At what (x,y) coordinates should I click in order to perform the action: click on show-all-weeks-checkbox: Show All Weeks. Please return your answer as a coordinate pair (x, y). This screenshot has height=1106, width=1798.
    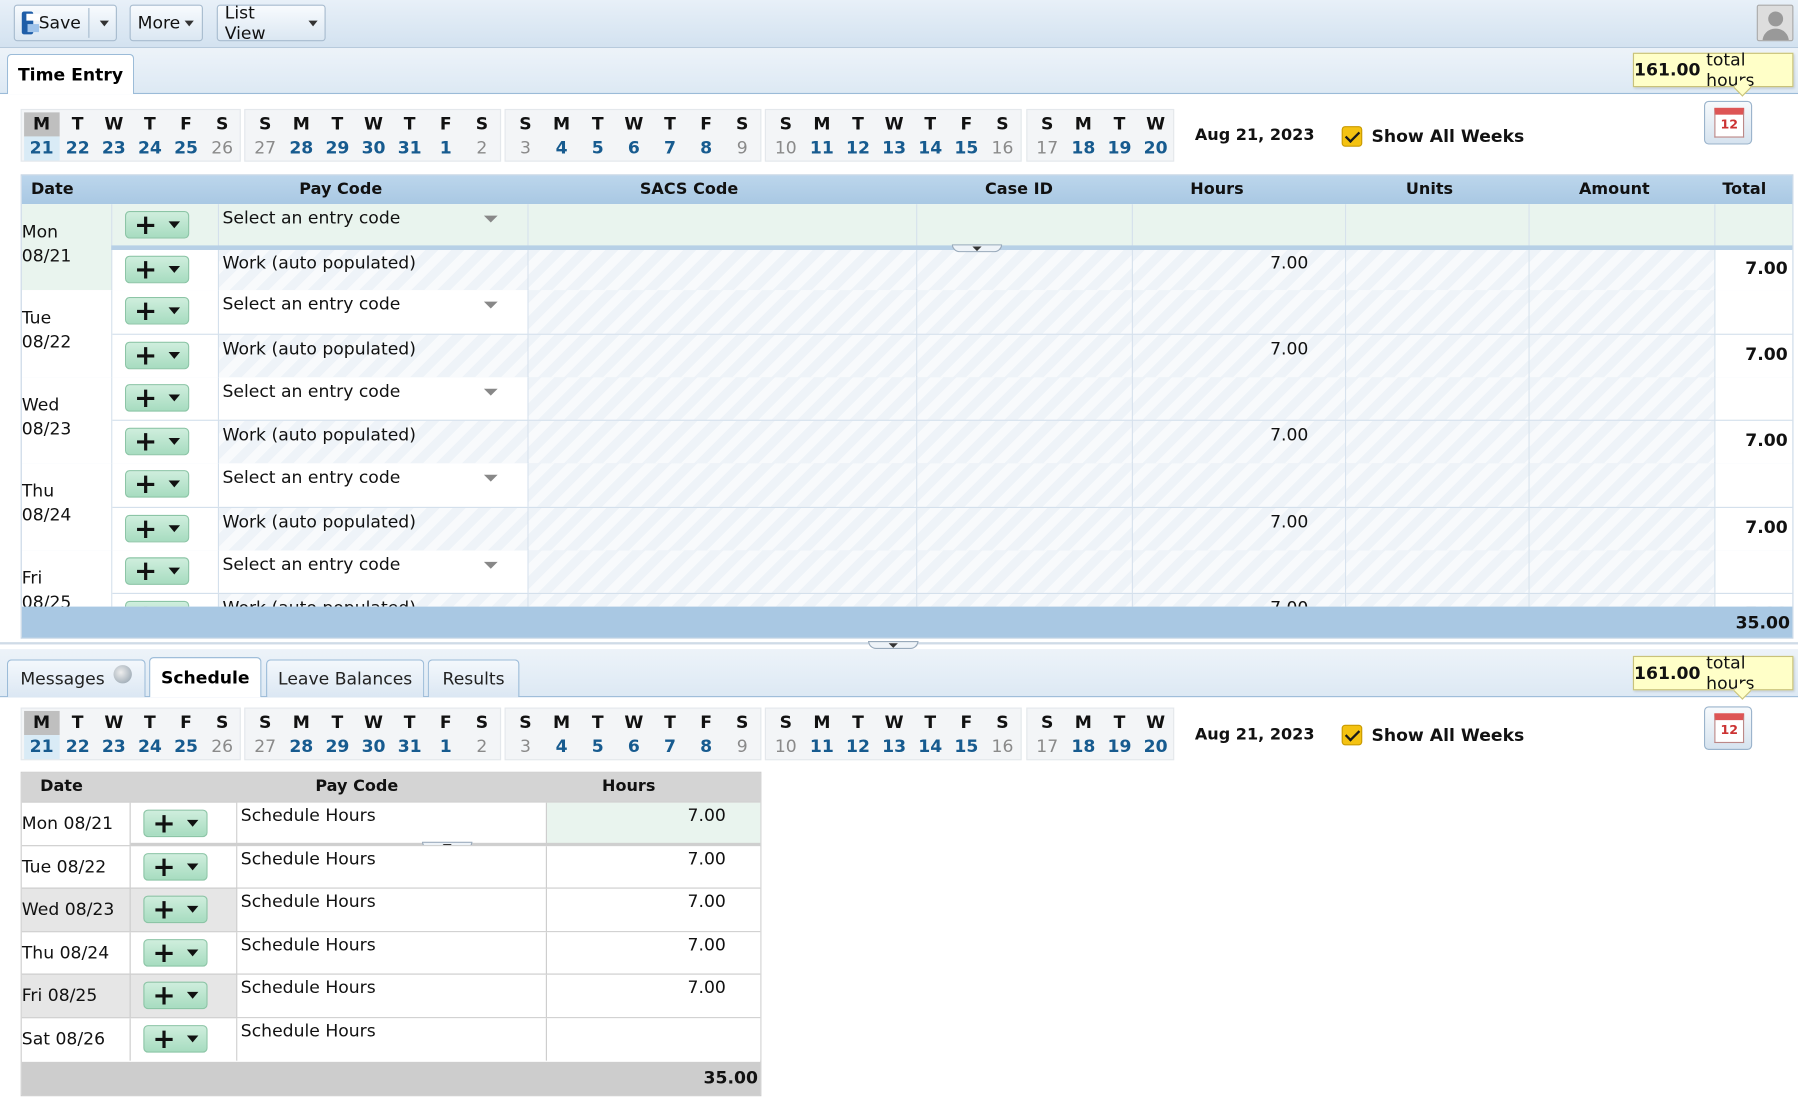
    Looking at the image, I should click on (1432, 136).